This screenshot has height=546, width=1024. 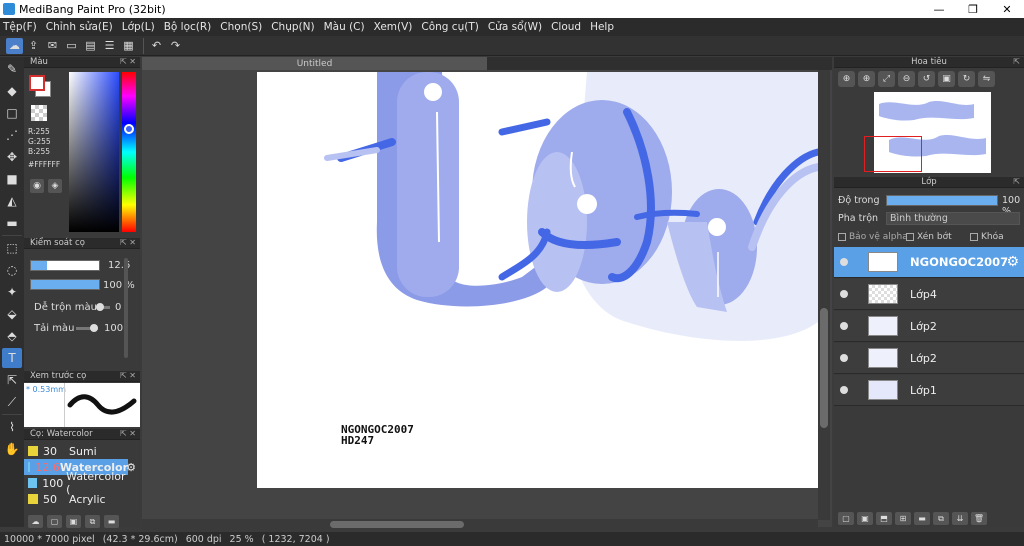 What do you see at coordinates (71, 46) in the screenshot?
I see `comment-icon: ▭` at bounding box center [71, 46].